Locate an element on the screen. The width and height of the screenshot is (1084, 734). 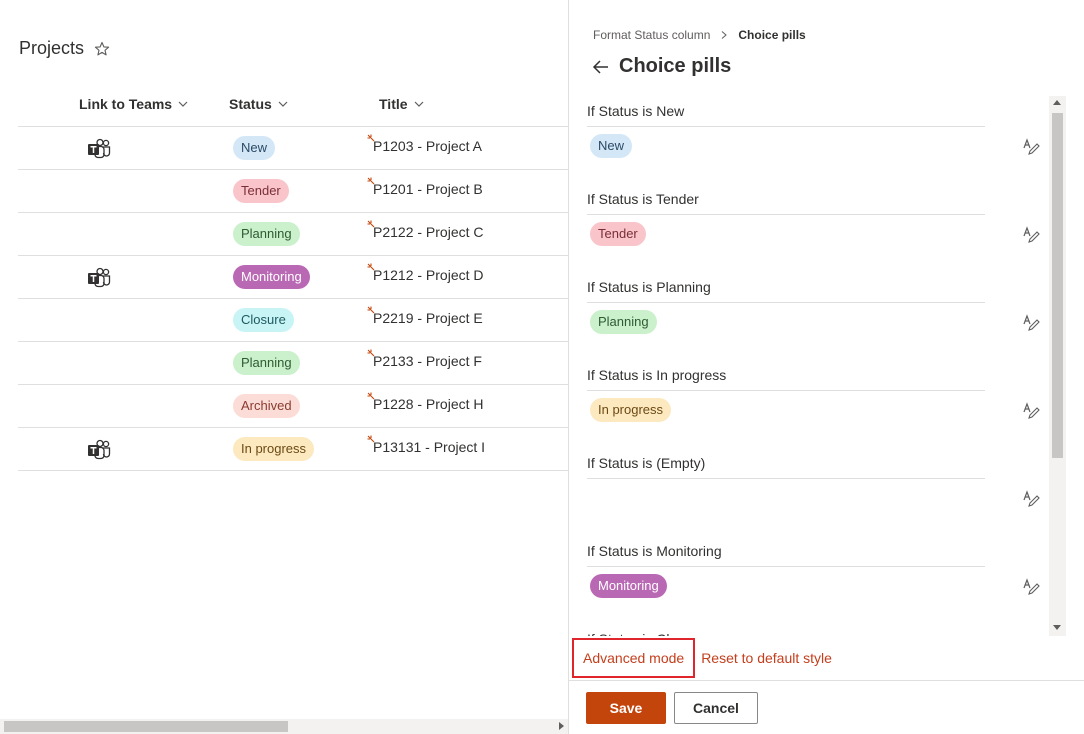
rule-condition-label: If Status is New is located at coordinates (636, 111).